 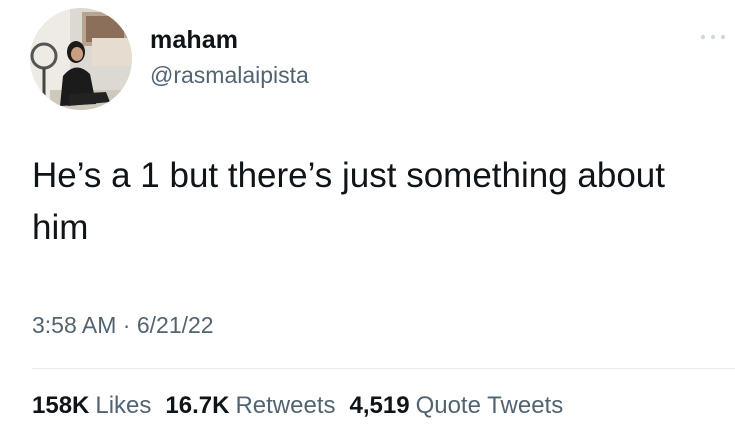 I want to click on quote-tweets-stat: 4,519 Quote Tweets, so click(x=457, y=406).